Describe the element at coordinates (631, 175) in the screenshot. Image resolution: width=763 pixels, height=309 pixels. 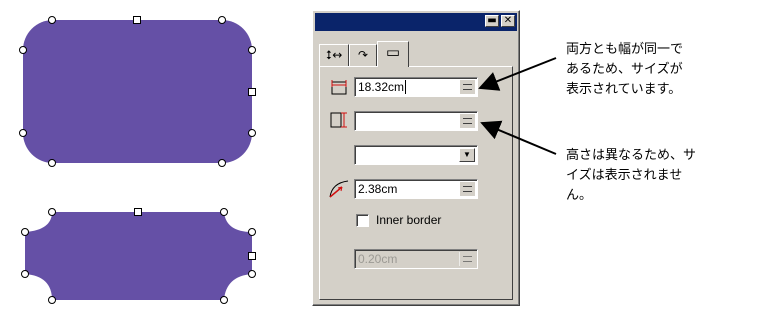
I see `callout-height-note: 高さは異なるため、サ イズは表示されませ ん。` at that location.